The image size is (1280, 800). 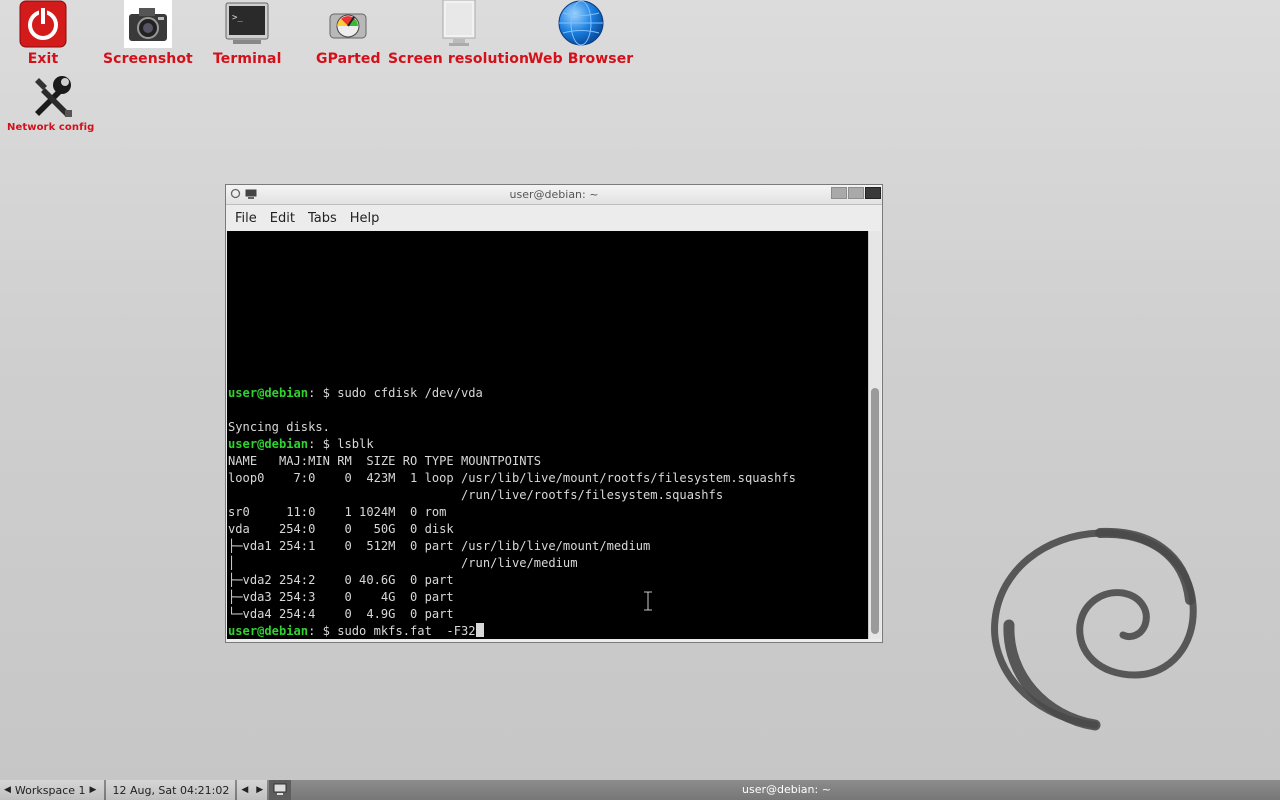 I want to click on terminal-prompt-line: user@debian: $ sudo cfdisk /dev/vda, so click(x=512, y=393).